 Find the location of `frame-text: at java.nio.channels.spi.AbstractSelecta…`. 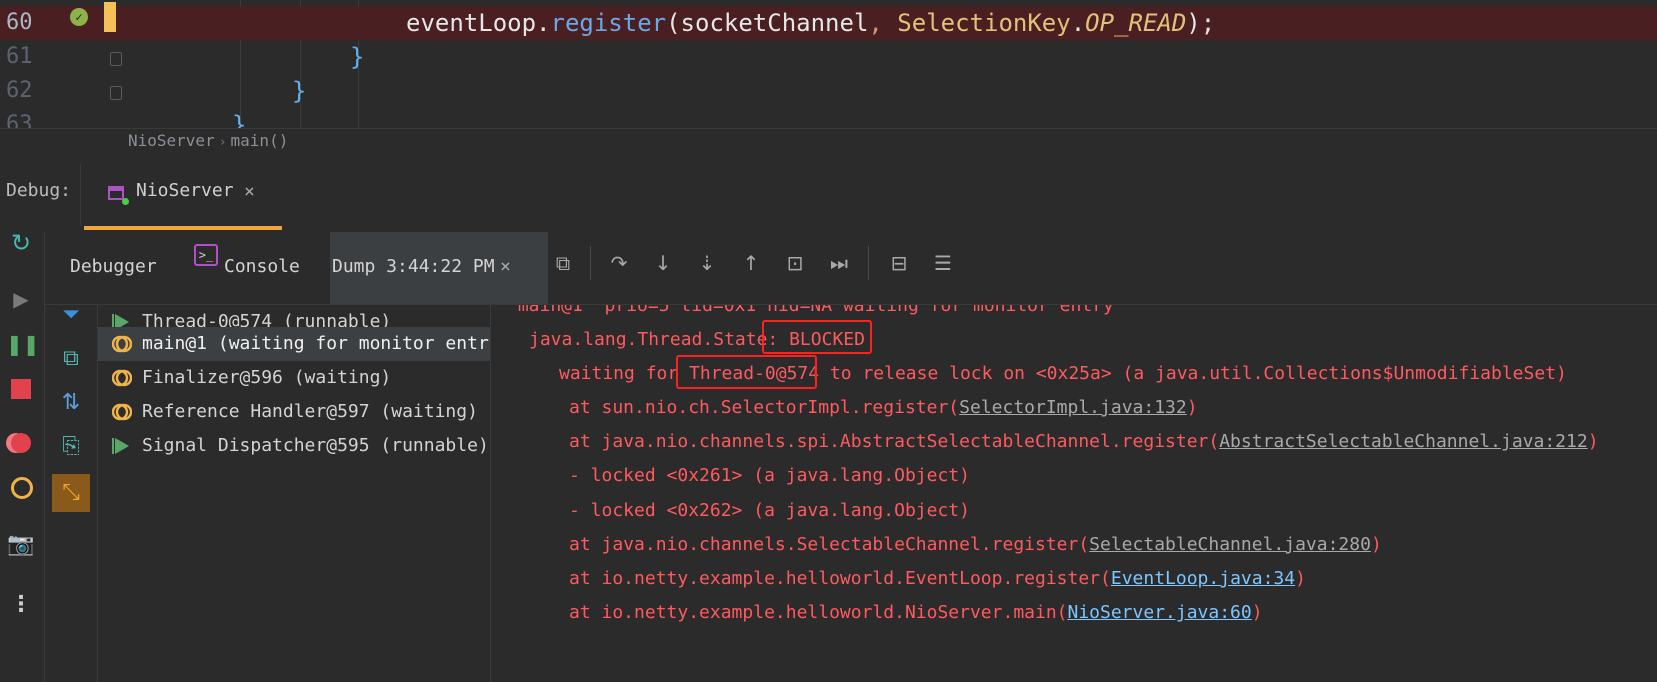

frame-text: at java.nio.channels.spi.AbstractSelecta… is located at coordinates (894, 442).